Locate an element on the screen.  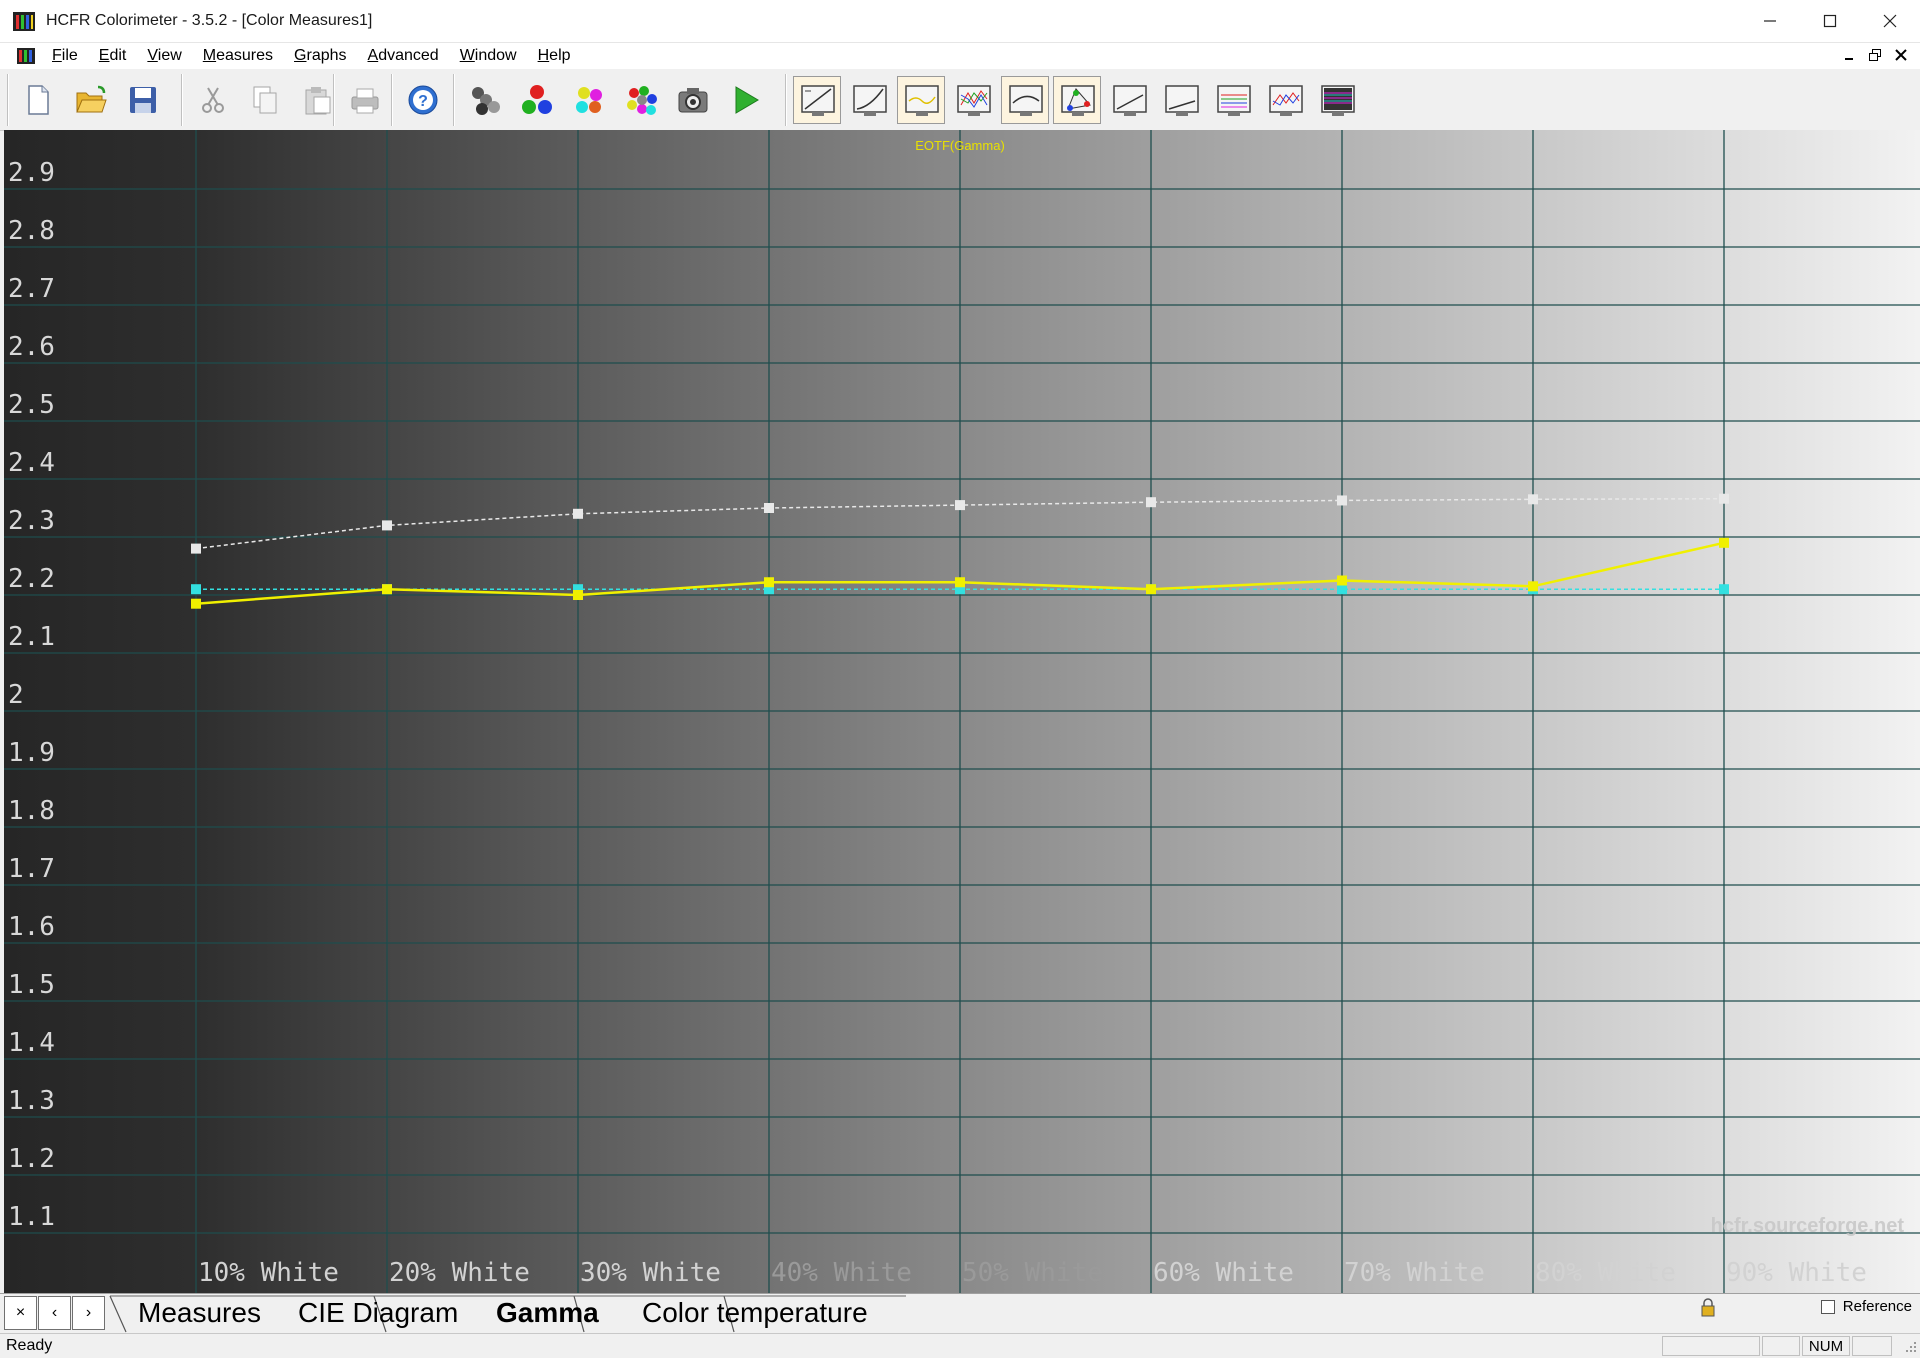
play-button is located at coordinates (745, 100).